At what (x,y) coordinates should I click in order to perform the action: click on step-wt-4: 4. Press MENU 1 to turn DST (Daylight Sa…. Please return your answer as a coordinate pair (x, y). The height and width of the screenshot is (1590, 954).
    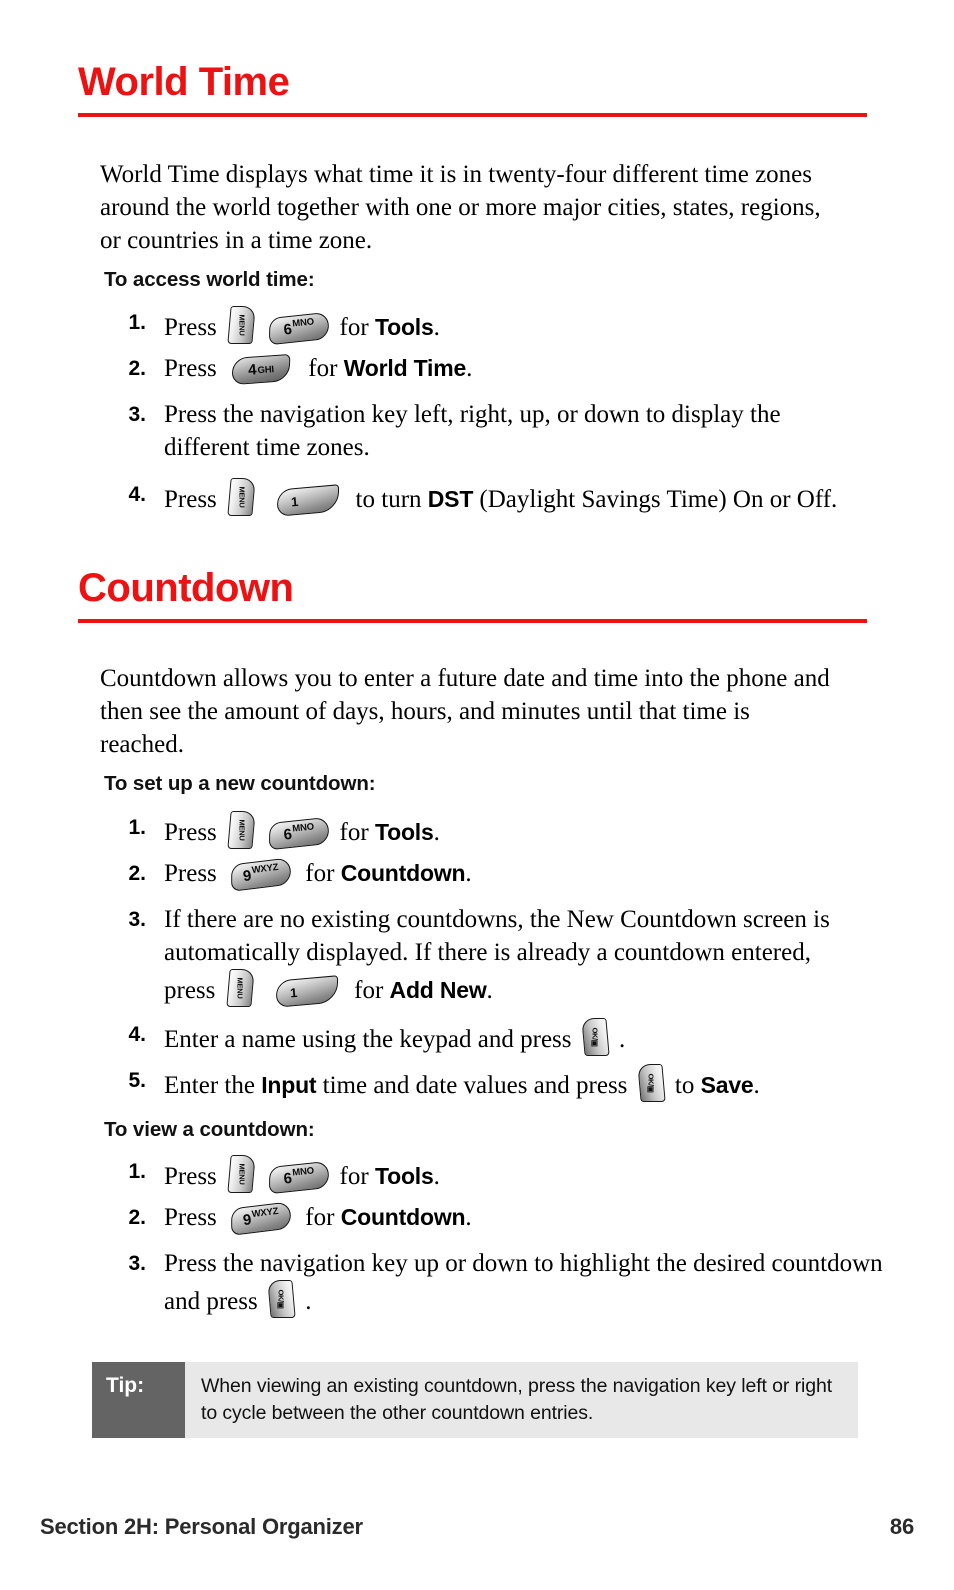
    Looking at the image, I should click on (484, 497).